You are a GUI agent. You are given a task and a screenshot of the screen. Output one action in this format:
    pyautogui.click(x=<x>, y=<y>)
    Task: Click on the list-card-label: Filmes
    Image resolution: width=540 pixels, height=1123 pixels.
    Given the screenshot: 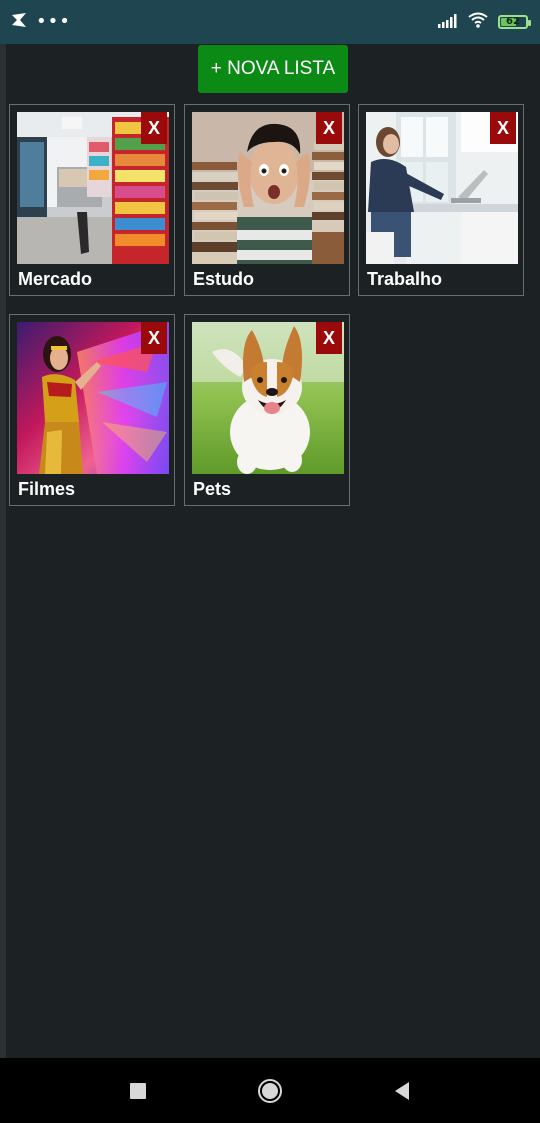 What is the action you would take?
    pyautogui.click(x=47, y=489)
    